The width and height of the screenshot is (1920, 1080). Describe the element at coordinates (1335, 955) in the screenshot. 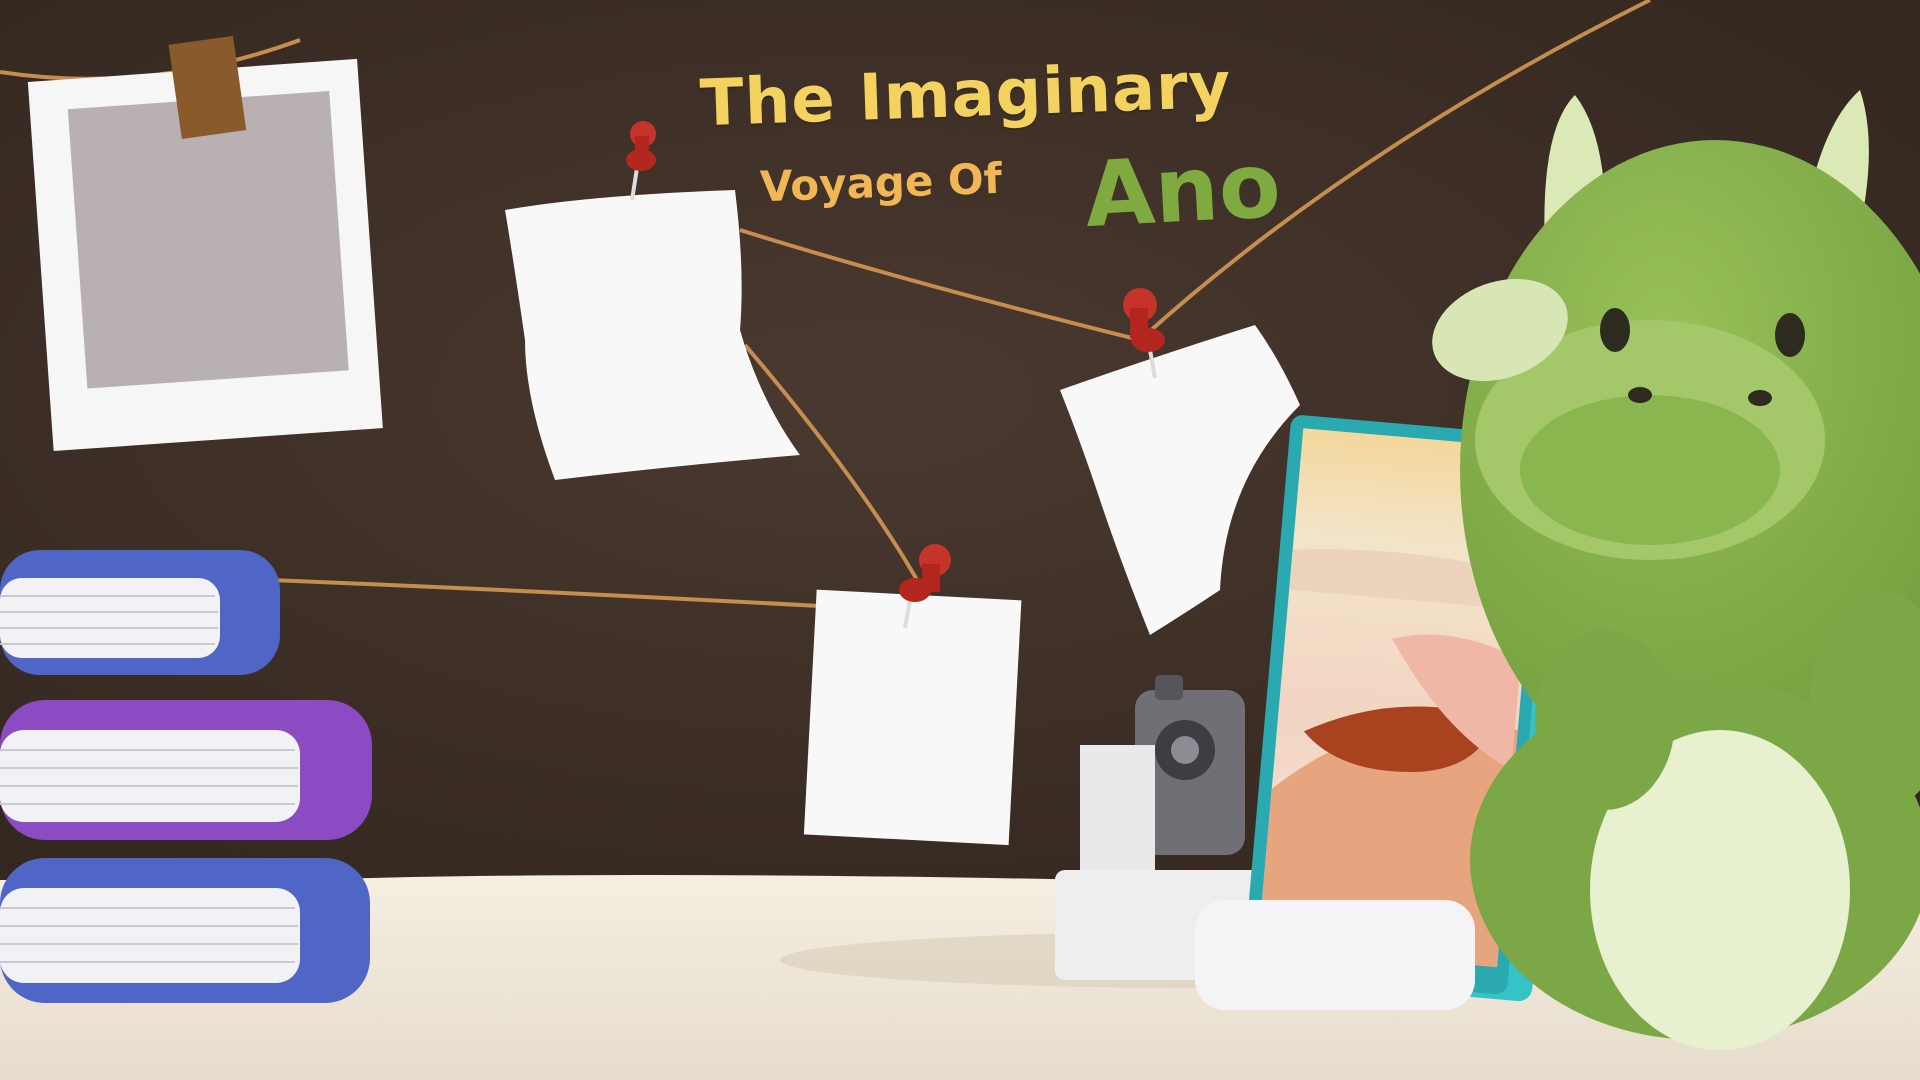

I see `phone-stand-front` at that location.